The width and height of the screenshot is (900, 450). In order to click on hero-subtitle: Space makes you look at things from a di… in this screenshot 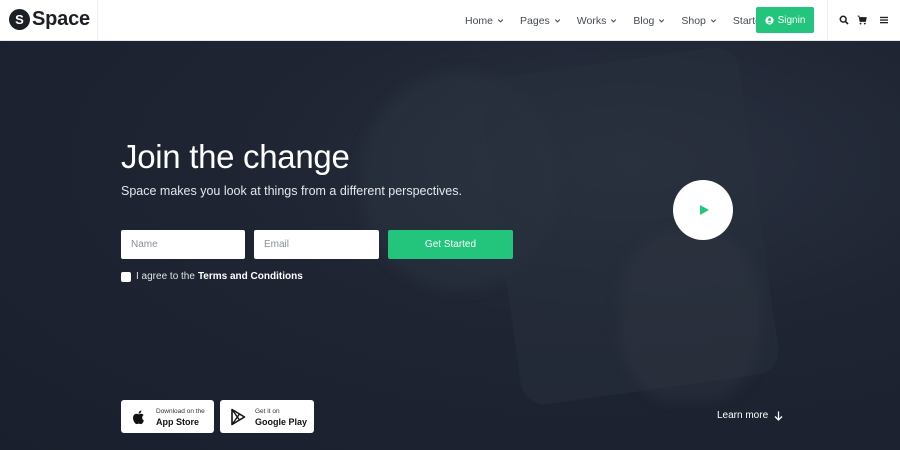, I will do `click(291, 191)`.